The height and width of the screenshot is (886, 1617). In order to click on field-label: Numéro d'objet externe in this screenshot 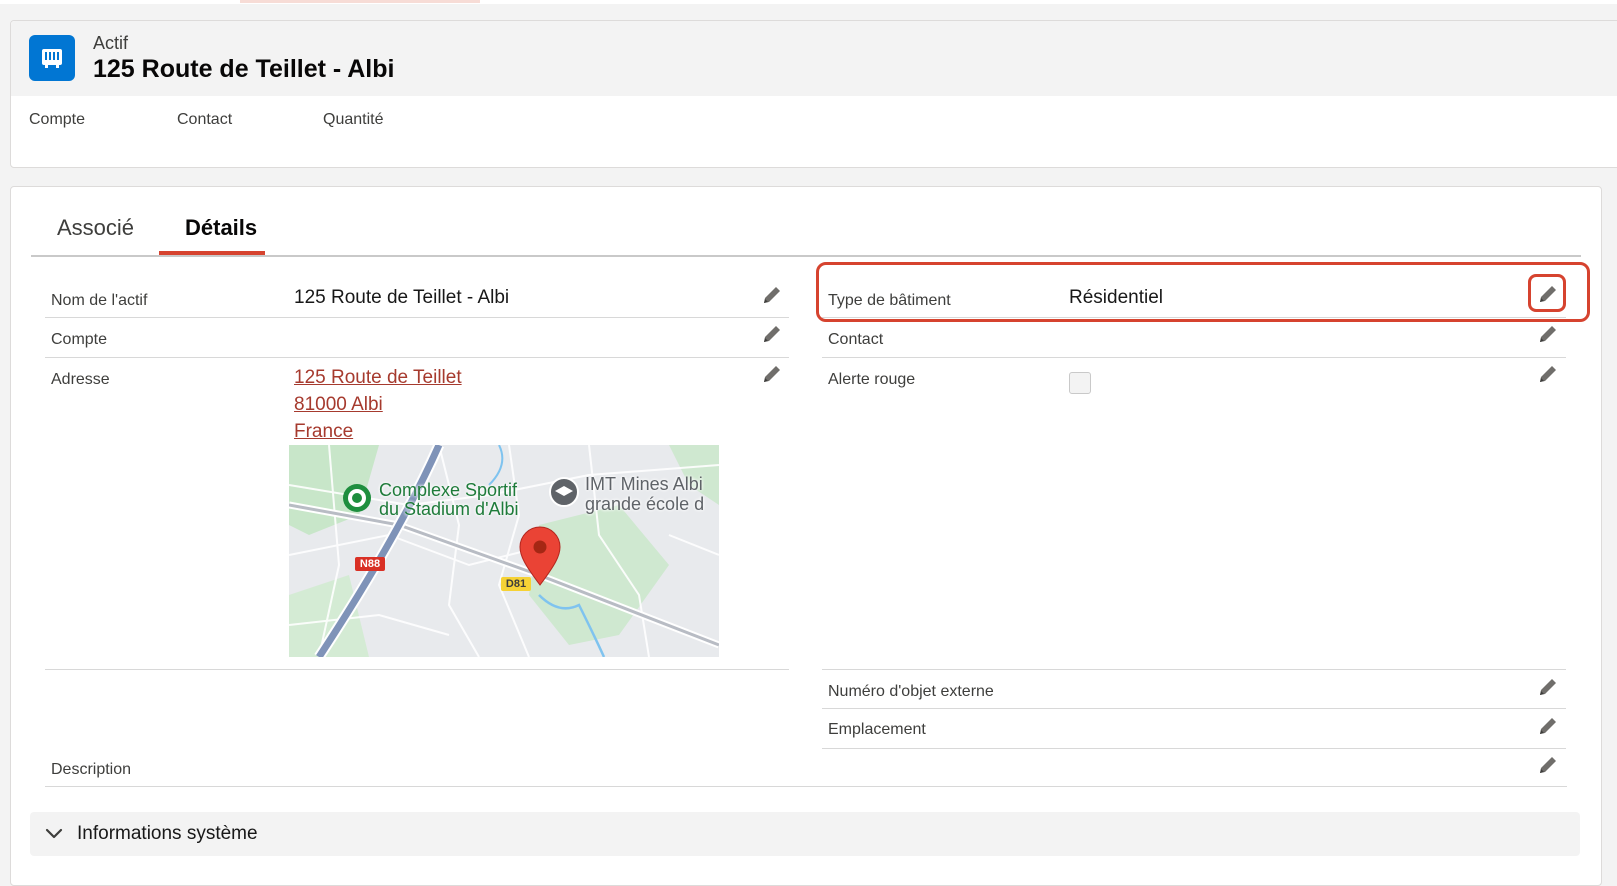, I will do `click(911, 691)`.